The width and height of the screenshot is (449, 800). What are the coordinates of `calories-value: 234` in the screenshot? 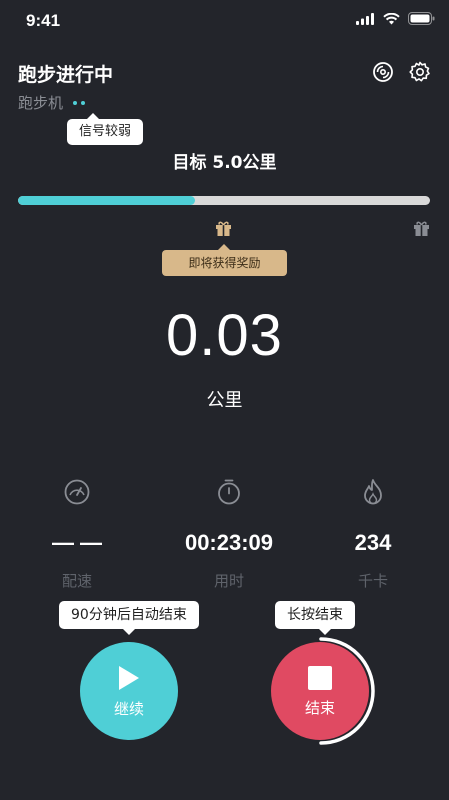 It's located at (373, 542).